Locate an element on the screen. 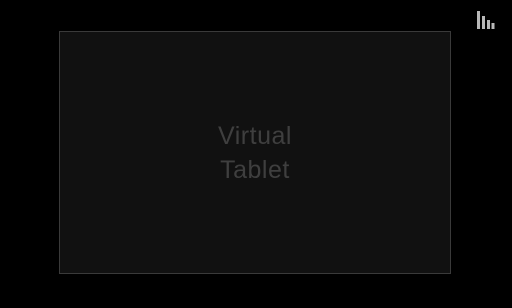 The image size is (512, 308). tablet-label-line2: Tablet is located at coordinates (255, 169).